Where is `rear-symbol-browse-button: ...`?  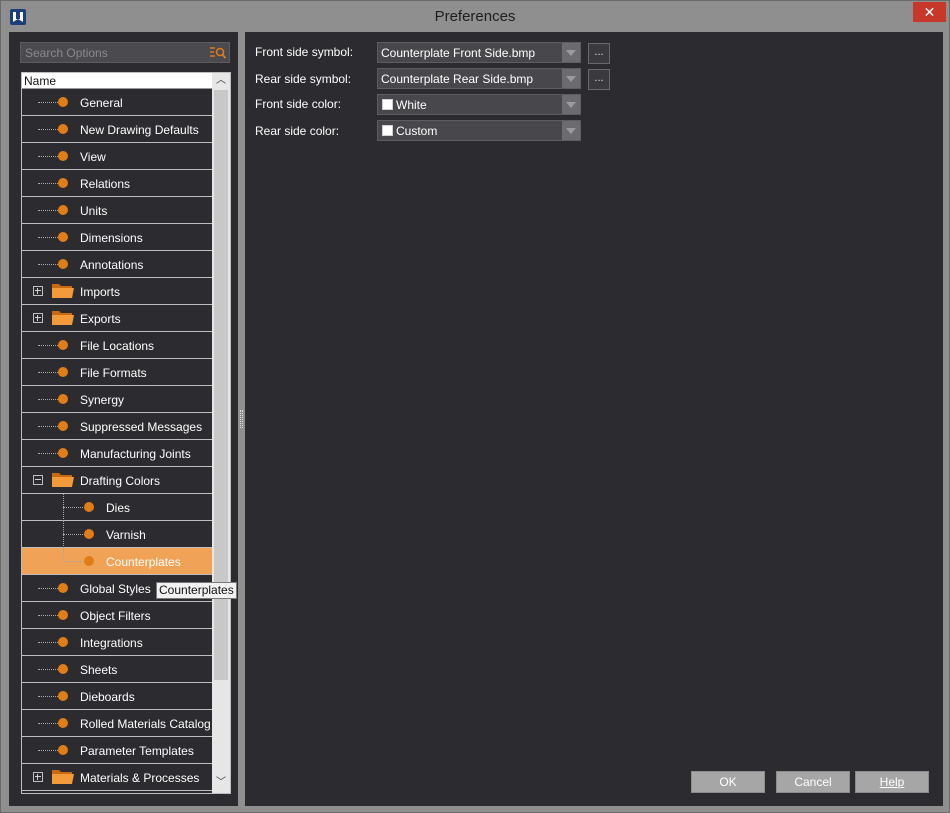
rear-symbol-browse-button: ... is located at coordinates (599, 79).